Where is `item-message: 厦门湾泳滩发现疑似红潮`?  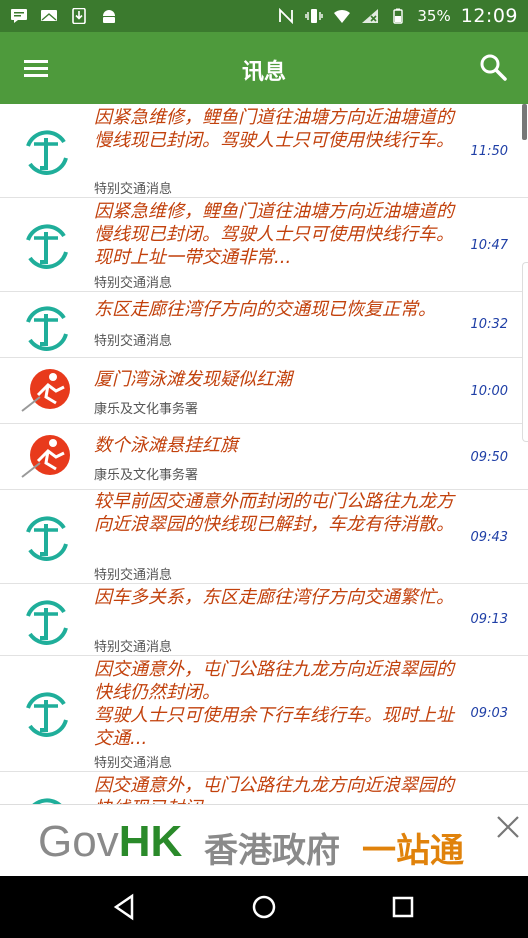 item-message: 厦门湾泳滩发现疑似红潮 is located at coordinates (193, 379).